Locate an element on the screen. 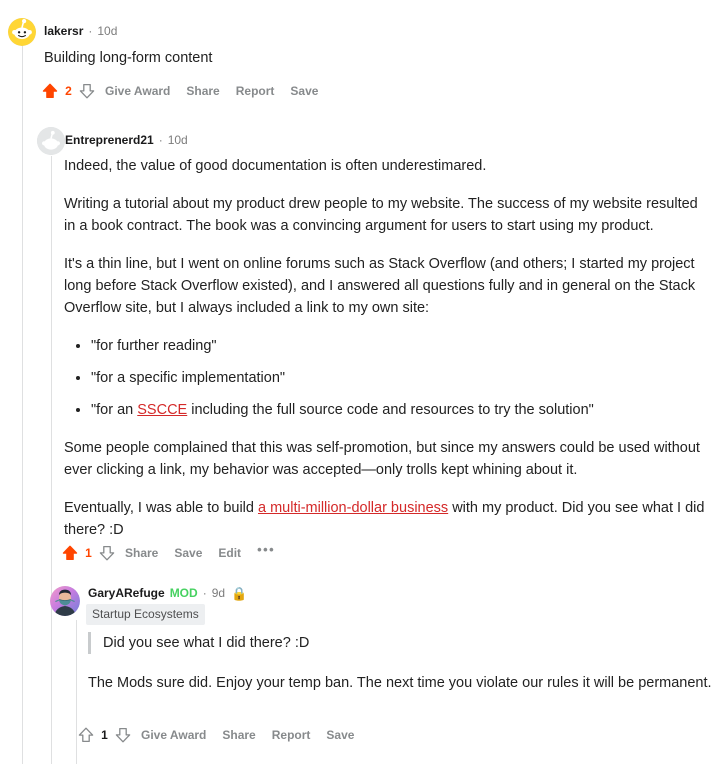 Image resolution: width=721 pixels, height=764 pixels. comment-header: Entreprenerd21 · 10d is located at coordinates (126, 140).